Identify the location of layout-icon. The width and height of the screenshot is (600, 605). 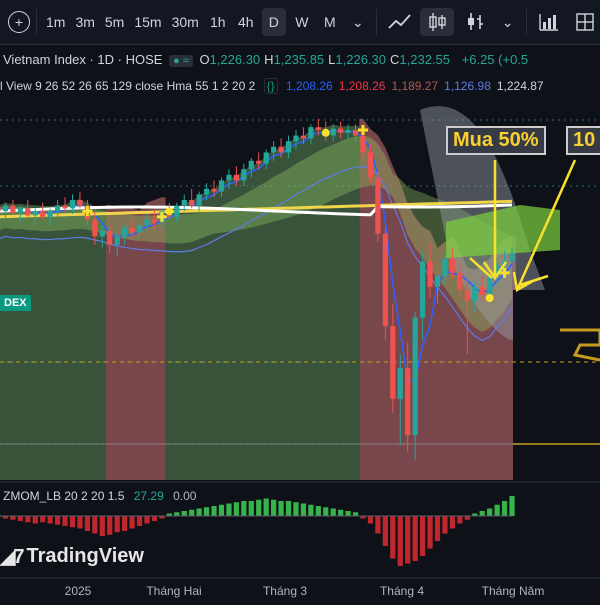
(585, 22).